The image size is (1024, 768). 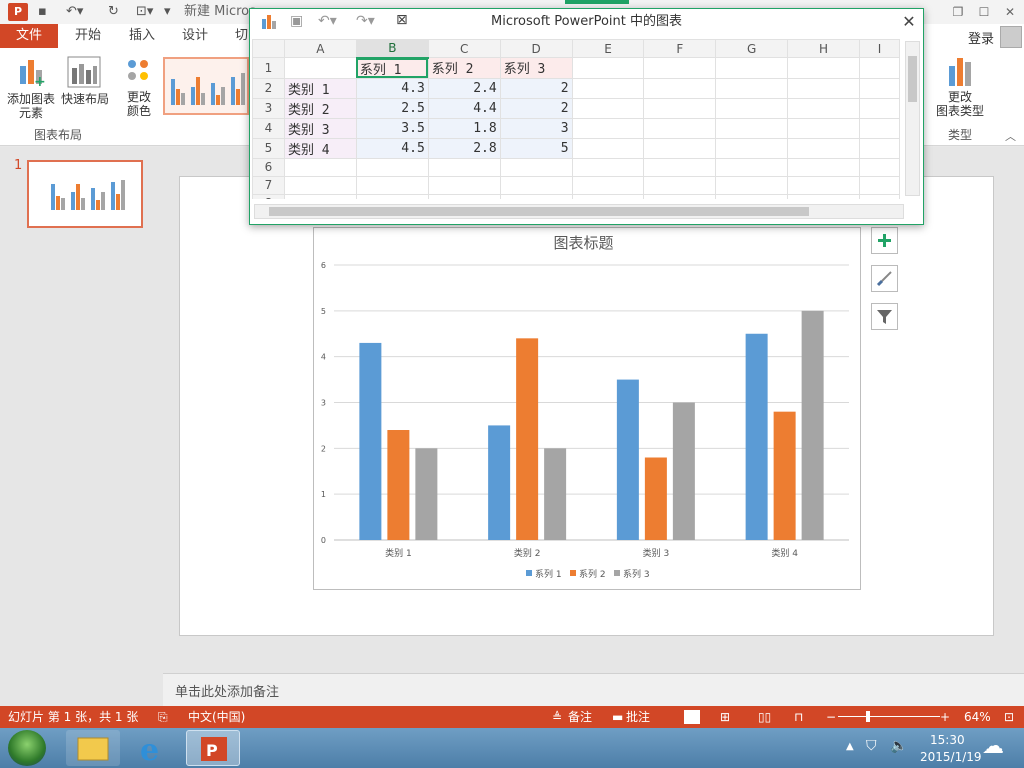 I want to click on start-button, so click(x=27, y=748).